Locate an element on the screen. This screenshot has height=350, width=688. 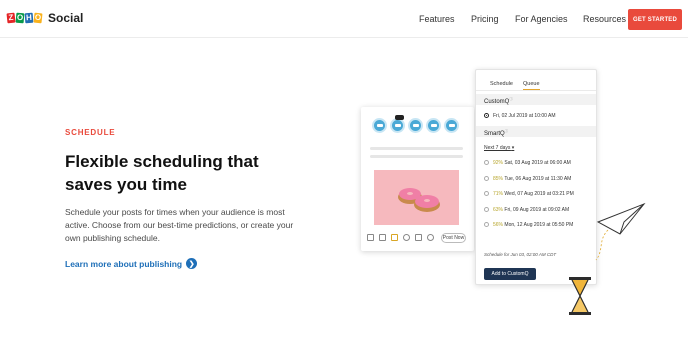
slot-score: 71% is located at coordinates (498, 194).